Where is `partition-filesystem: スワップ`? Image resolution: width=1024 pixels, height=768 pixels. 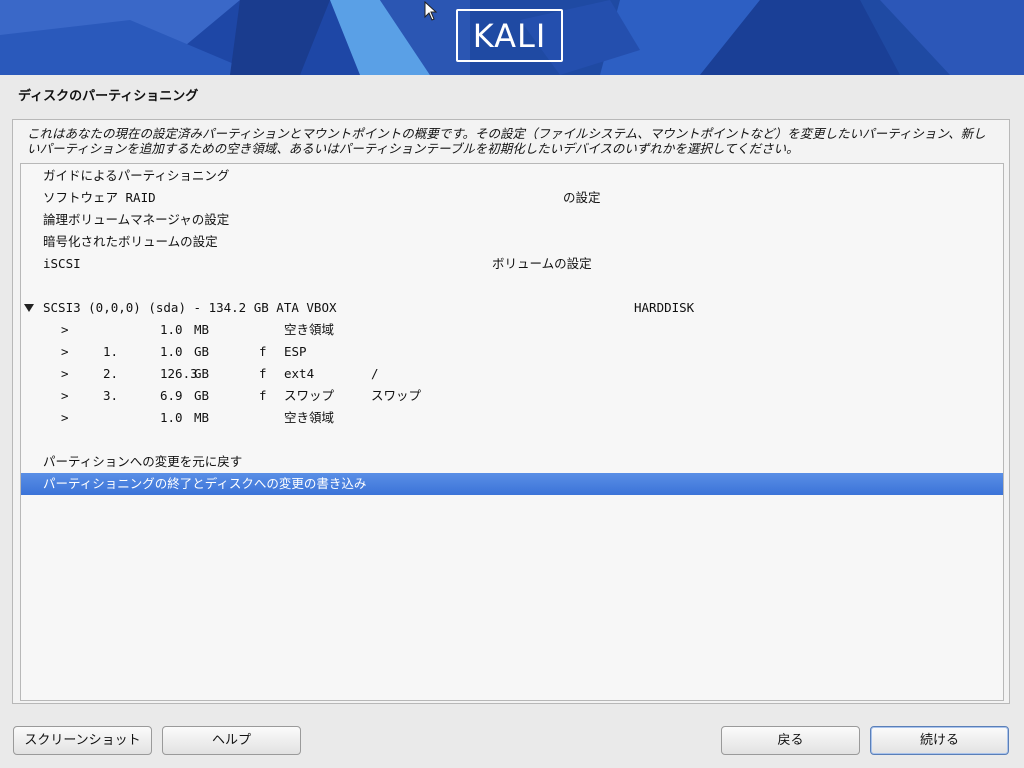 partition-filesystem: スワップ is located at coordinates (309, 395).